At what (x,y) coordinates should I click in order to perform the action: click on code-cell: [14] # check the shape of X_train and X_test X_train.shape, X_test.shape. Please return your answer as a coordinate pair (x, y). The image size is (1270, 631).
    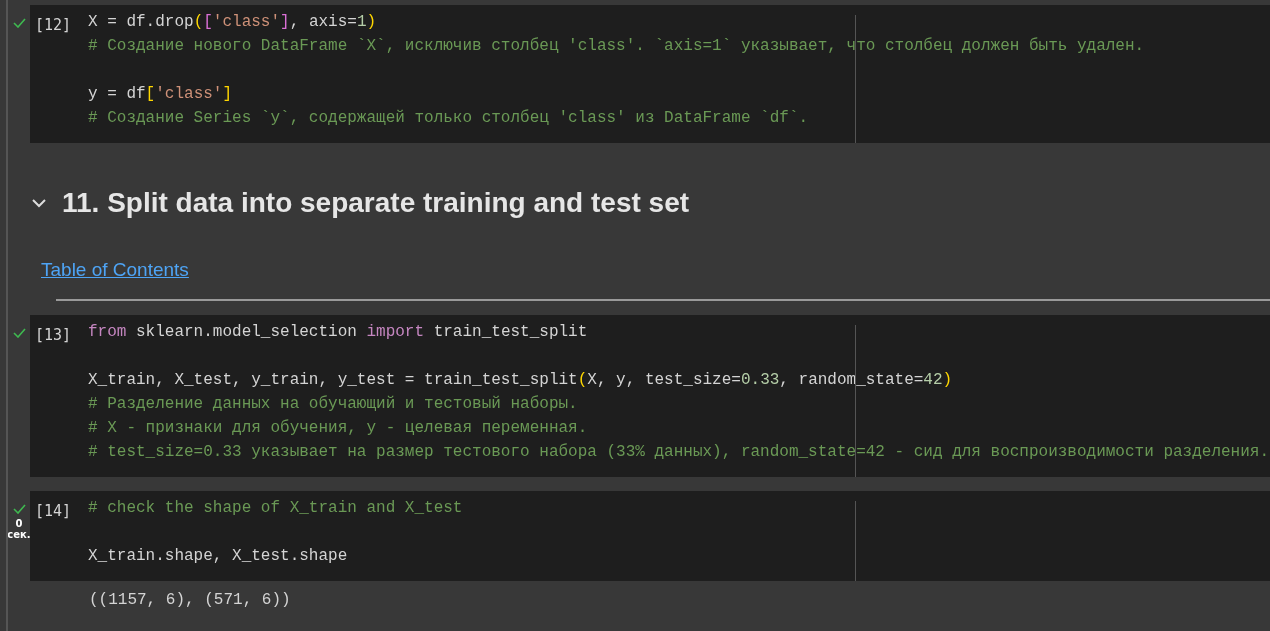
    Looking at the image, I should click on (650, 536).